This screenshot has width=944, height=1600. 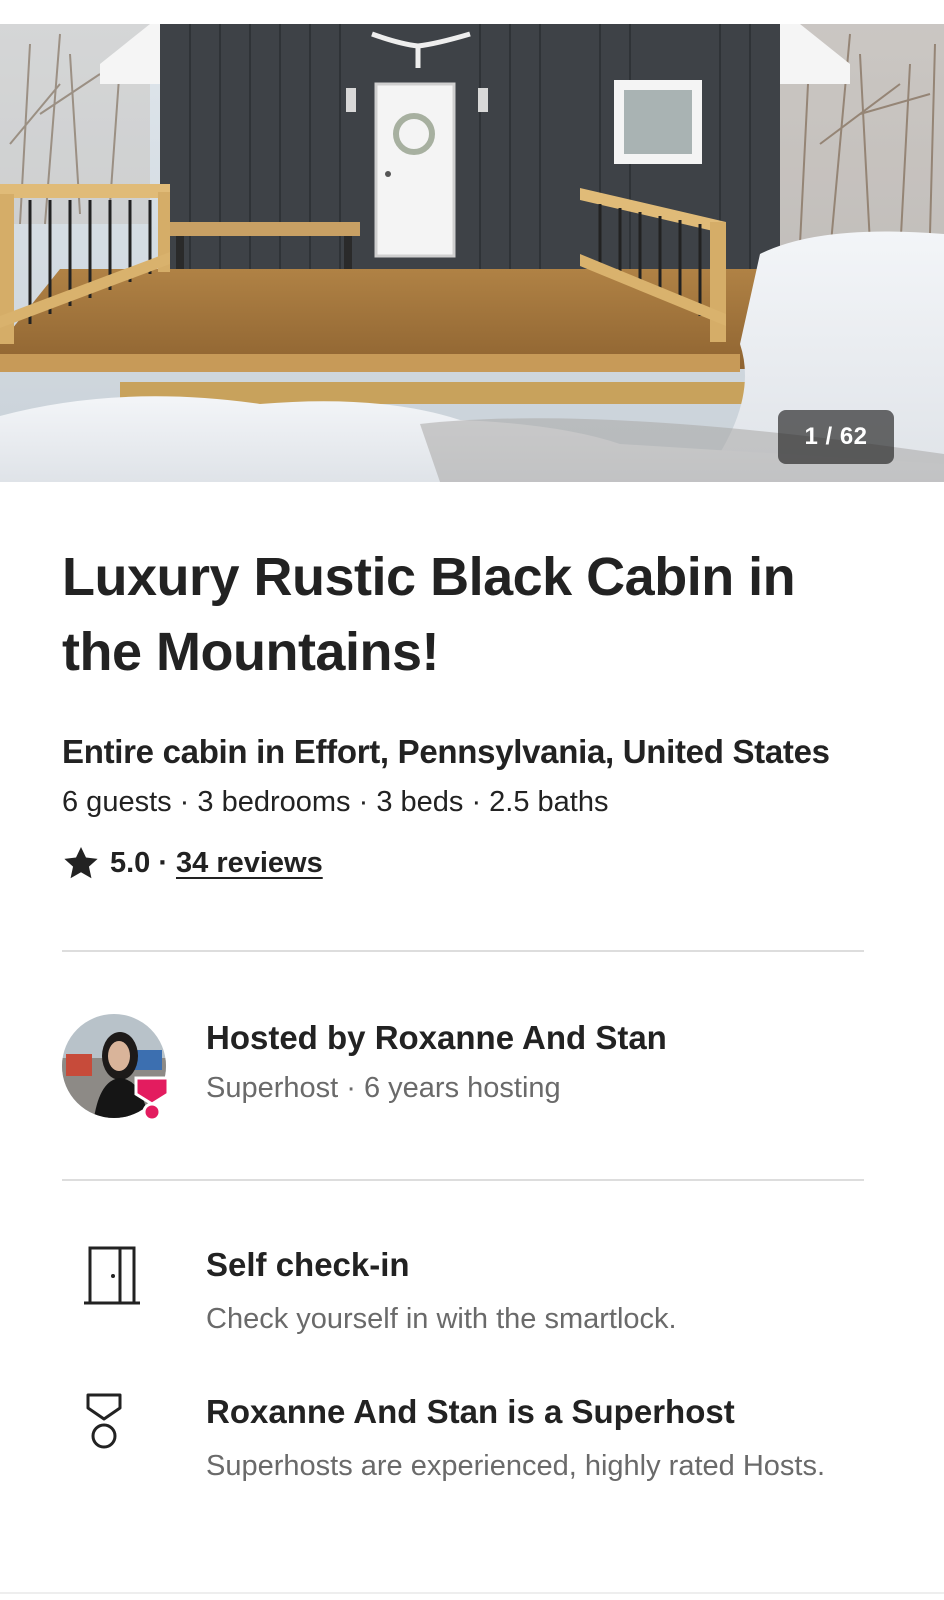 I want to click on reviews-link: 34 reviews, so click(x=249, y=863).